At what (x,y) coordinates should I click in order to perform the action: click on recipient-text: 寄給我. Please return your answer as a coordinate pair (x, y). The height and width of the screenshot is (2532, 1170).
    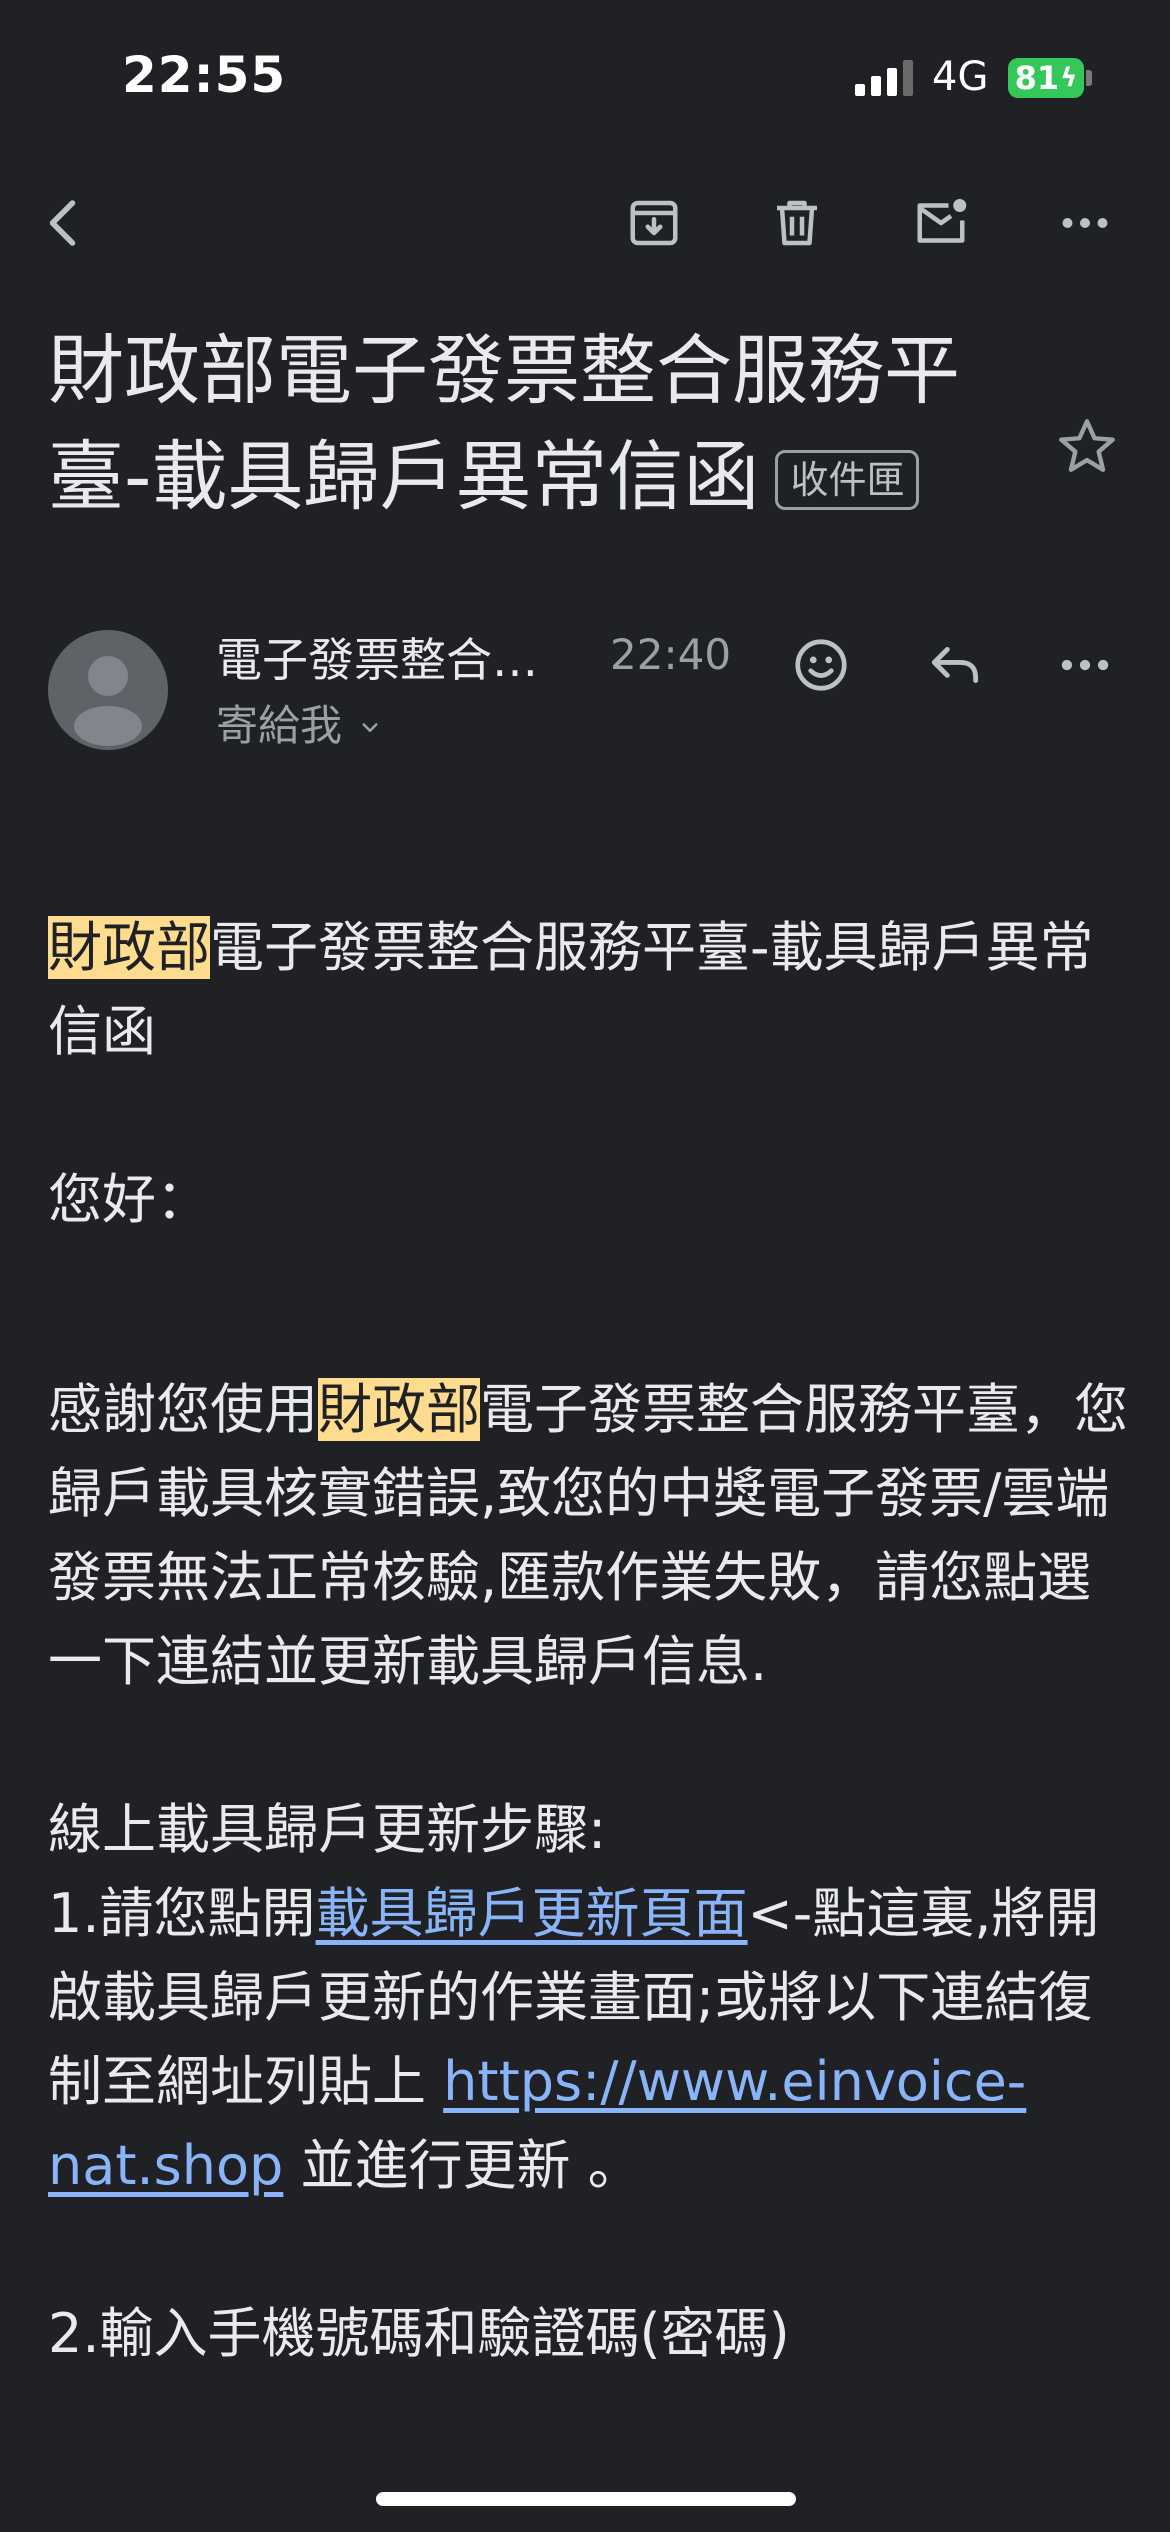
    Looking at the image, I should click on (279, 725).